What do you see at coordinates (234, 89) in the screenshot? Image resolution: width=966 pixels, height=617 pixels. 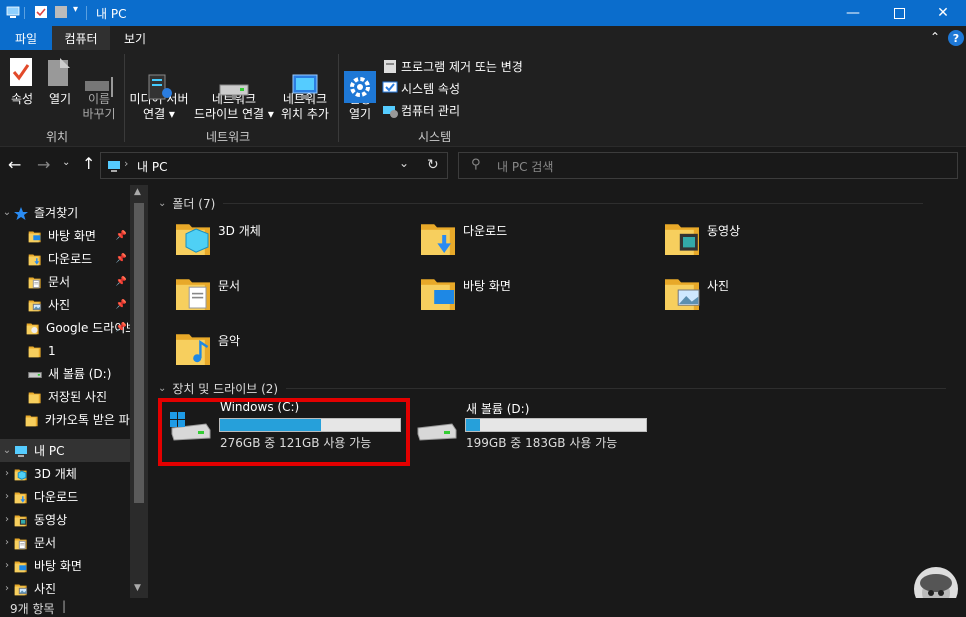 I see `map-network-drive-button: 네트워크 드라이브 연결 ▾` at bounding box center [234, 89].